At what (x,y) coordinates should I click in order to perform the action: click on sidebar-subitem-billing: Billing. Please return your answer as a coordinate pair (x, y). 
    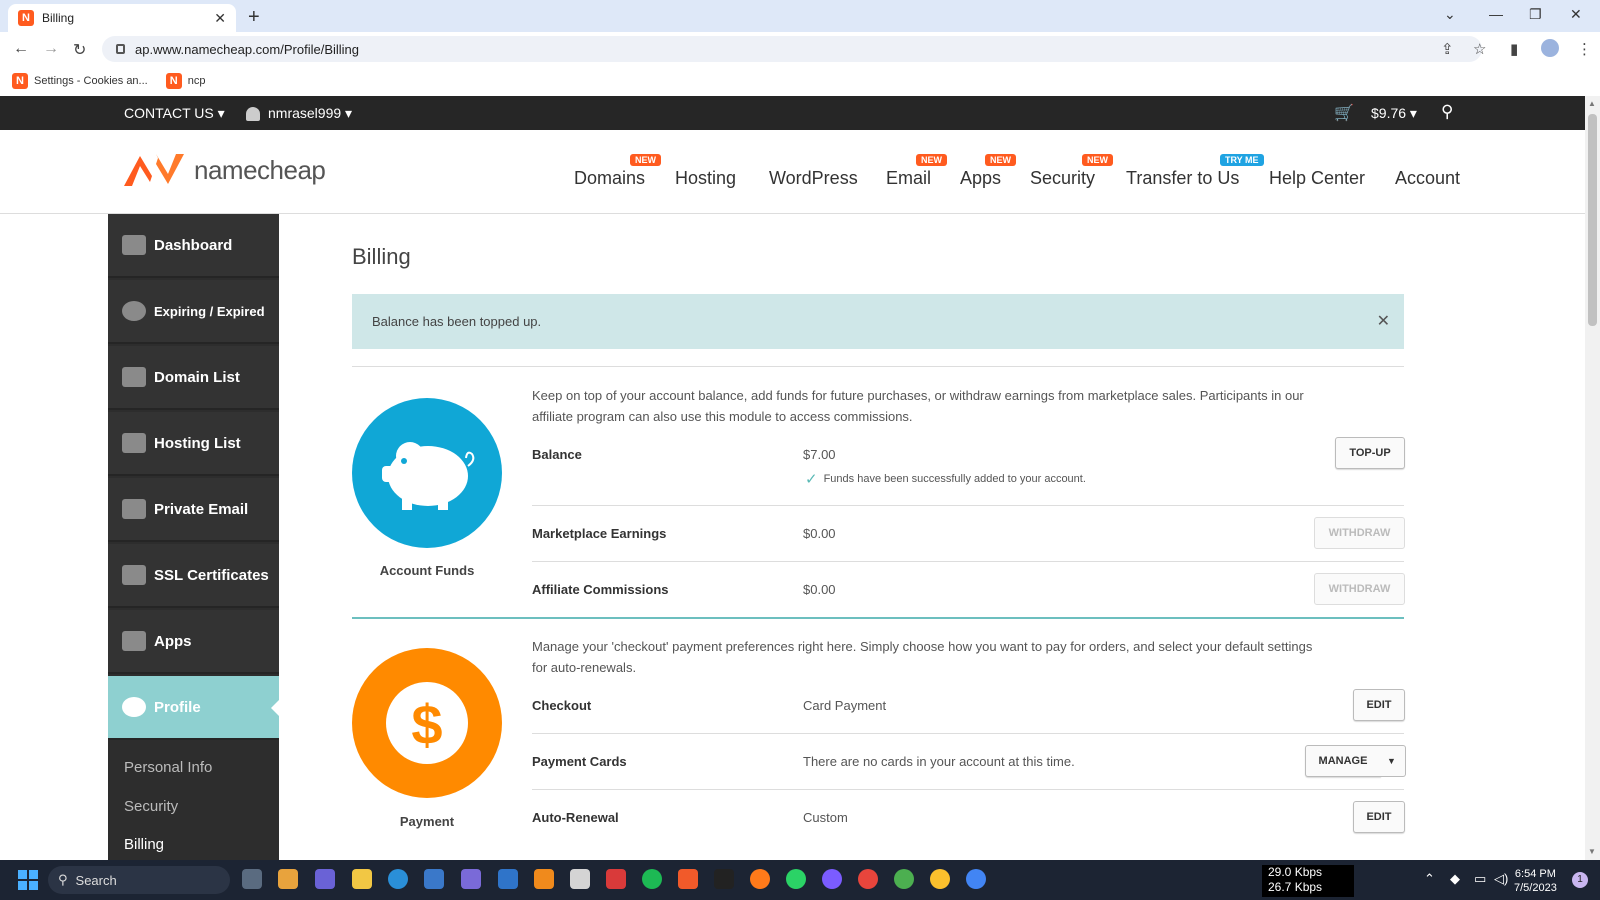
    Looking at the image, I should click on (144, 844).